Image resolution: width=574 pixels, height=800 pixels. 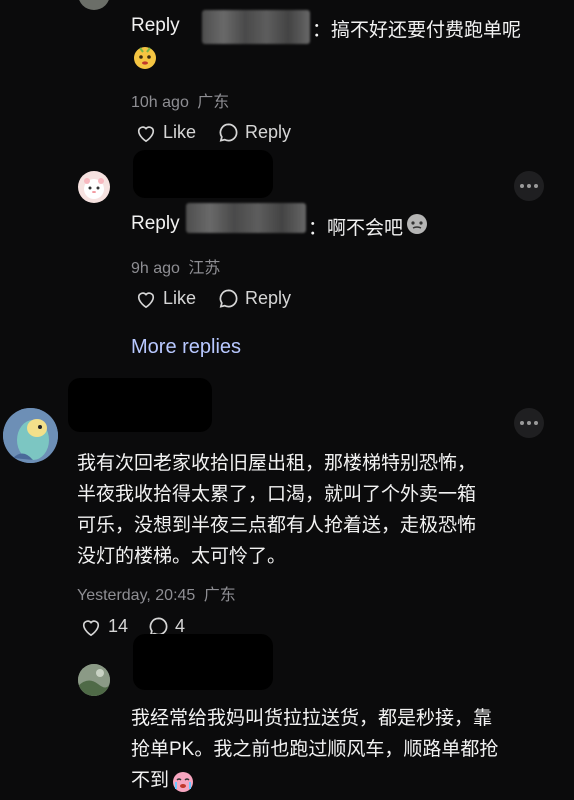 What do you see at coordinates (346, 780) in the screenshot?
I see `comment-line: 不到` at bounding box center [346, 780].